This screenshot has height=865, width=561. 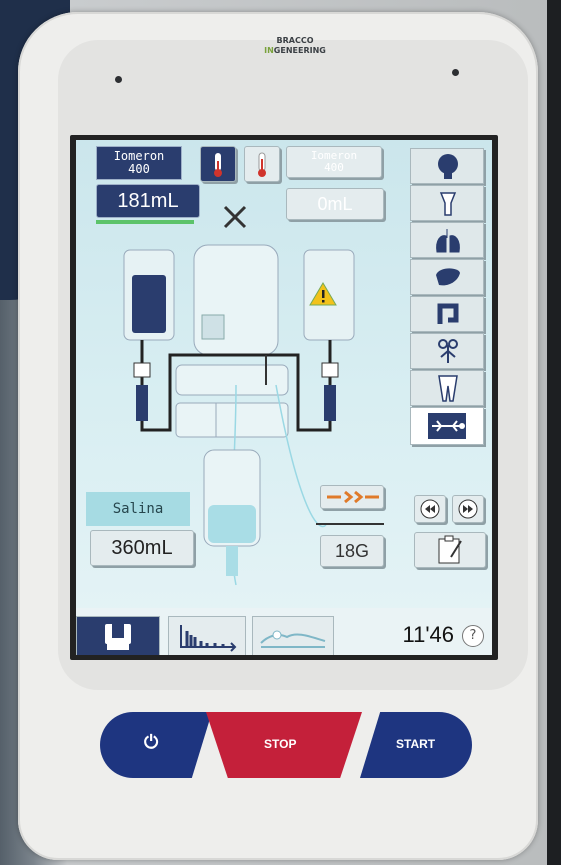 What do you see at coordinates (280, 744) in the screenshot?
I see `stop-label: STOP` at bounding box center [280, 744].